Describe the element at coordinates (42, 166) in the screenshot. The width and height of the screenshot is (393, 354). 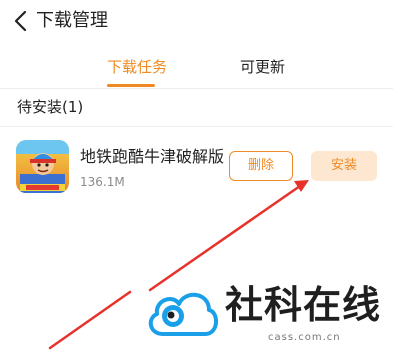
I see `subway-surfers-app-icon` at that location.